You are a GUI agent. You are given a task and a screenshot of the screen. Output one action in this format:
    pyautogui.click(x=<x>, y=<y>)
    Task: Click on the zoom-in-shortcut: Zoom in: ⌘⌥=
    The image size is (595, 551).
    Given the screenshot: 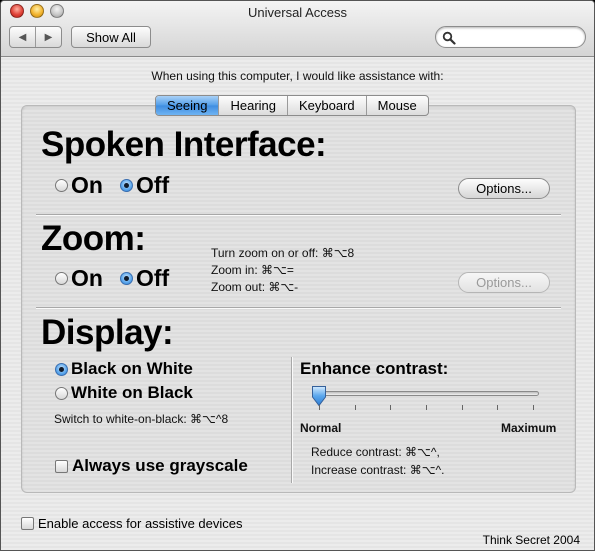 What is the action you would take?
    pyautogui.click(x=252, y=270)
    